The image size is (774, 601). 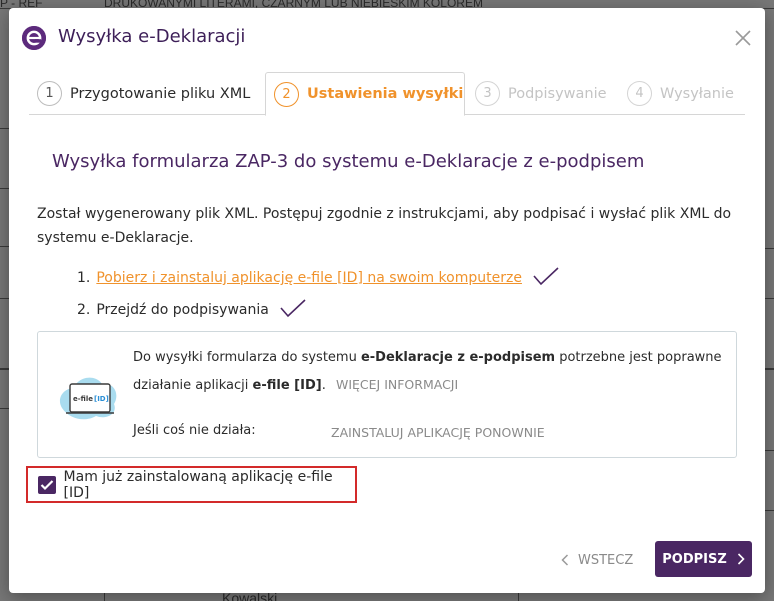 What do you see at coordinates (397, 384) in the screenshot?
I see `more-info-link: WIĘCEJ INFORMACJI` at bounding box center [397, 384].